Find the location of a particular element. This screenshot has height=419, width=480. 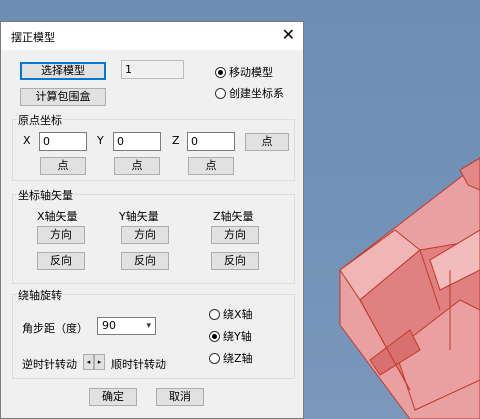

step-label: 角步距（度） is located at coordinates (55, 328).